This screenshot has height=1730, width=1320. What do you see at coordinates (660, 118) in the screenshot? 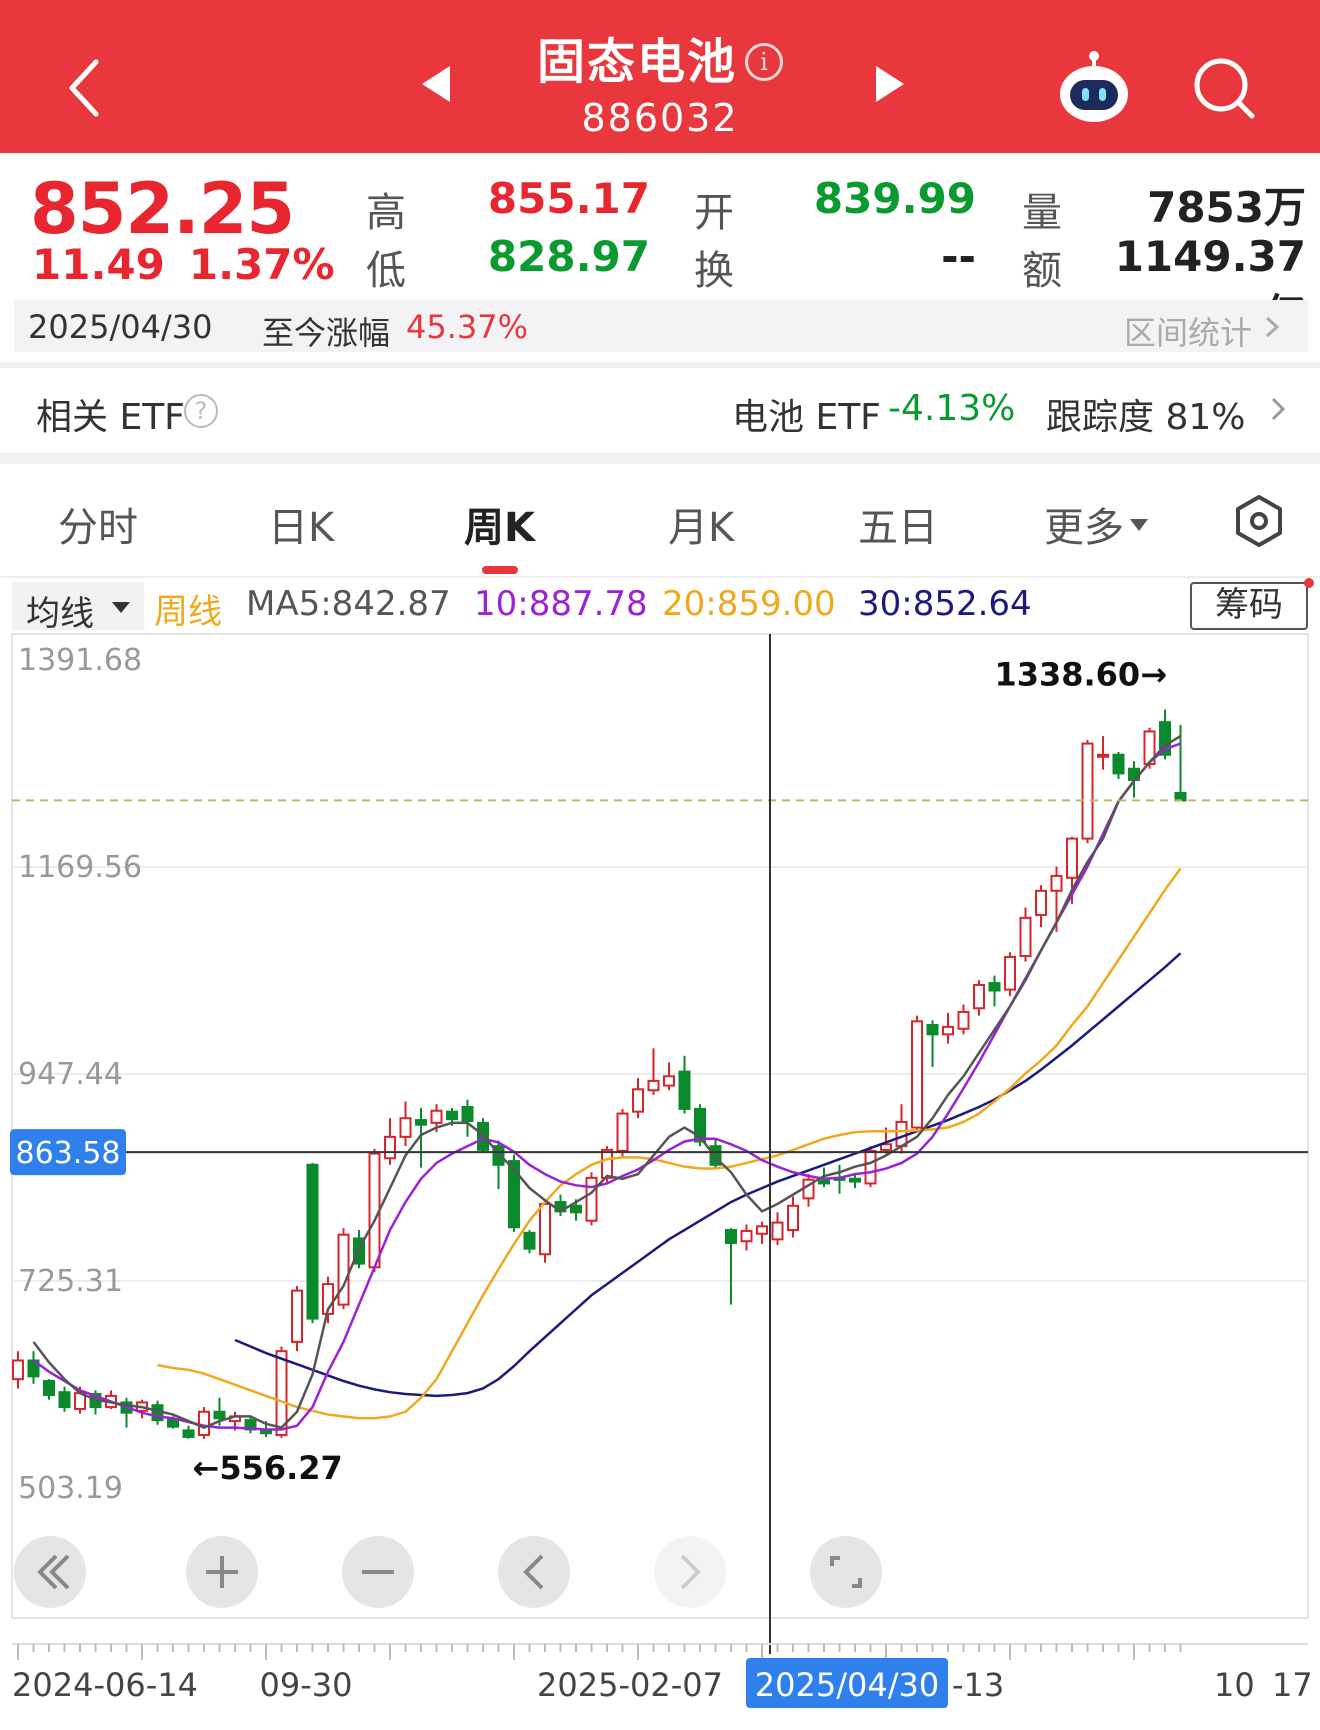
I see `stock-code: 886032` at bounding box center [660, 118].